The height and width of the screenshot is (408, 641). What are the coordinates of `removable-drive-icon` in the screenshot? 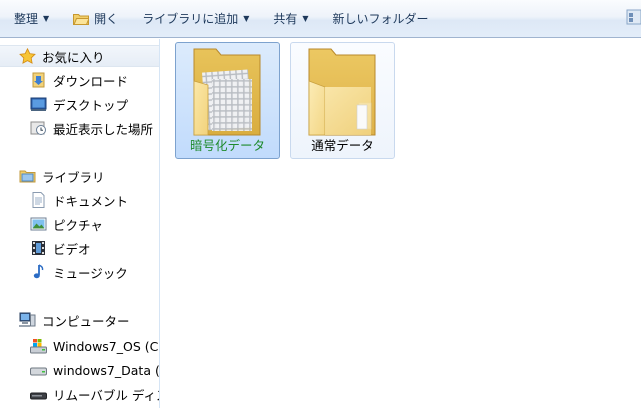 It's located at (38, 394).